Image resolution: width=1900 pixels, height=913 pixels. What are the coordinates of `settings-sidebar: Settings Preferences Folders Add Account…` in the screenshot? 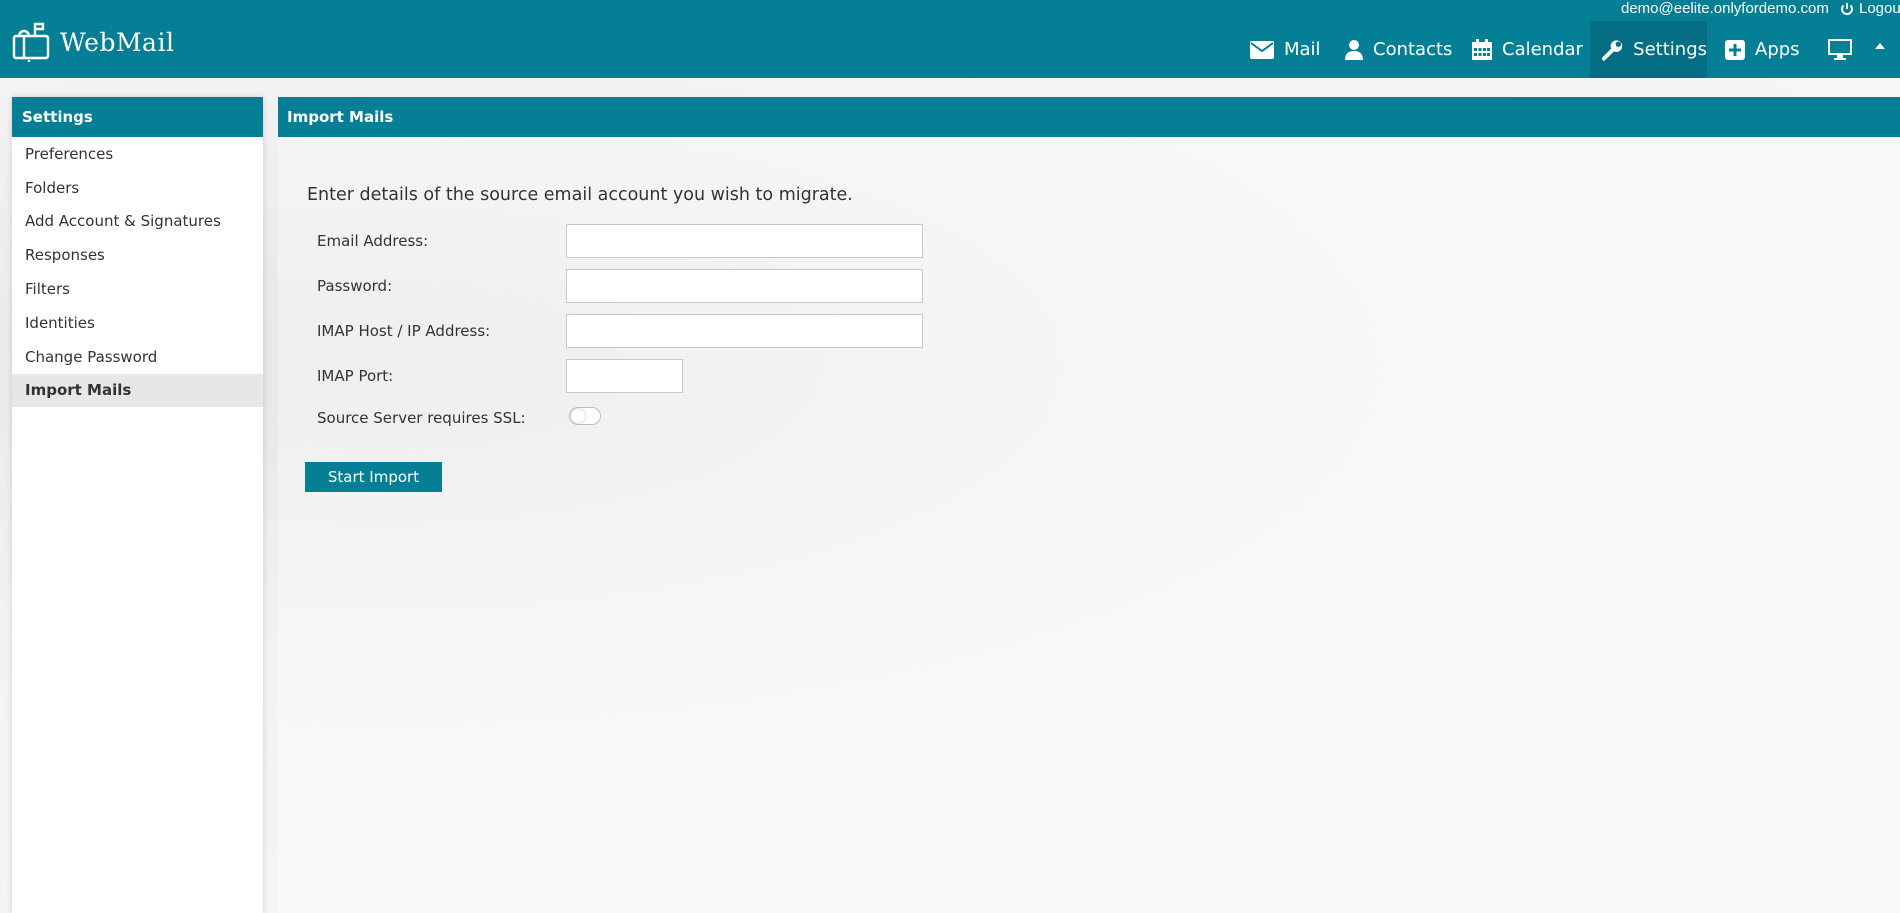 It's located at (137, 505).